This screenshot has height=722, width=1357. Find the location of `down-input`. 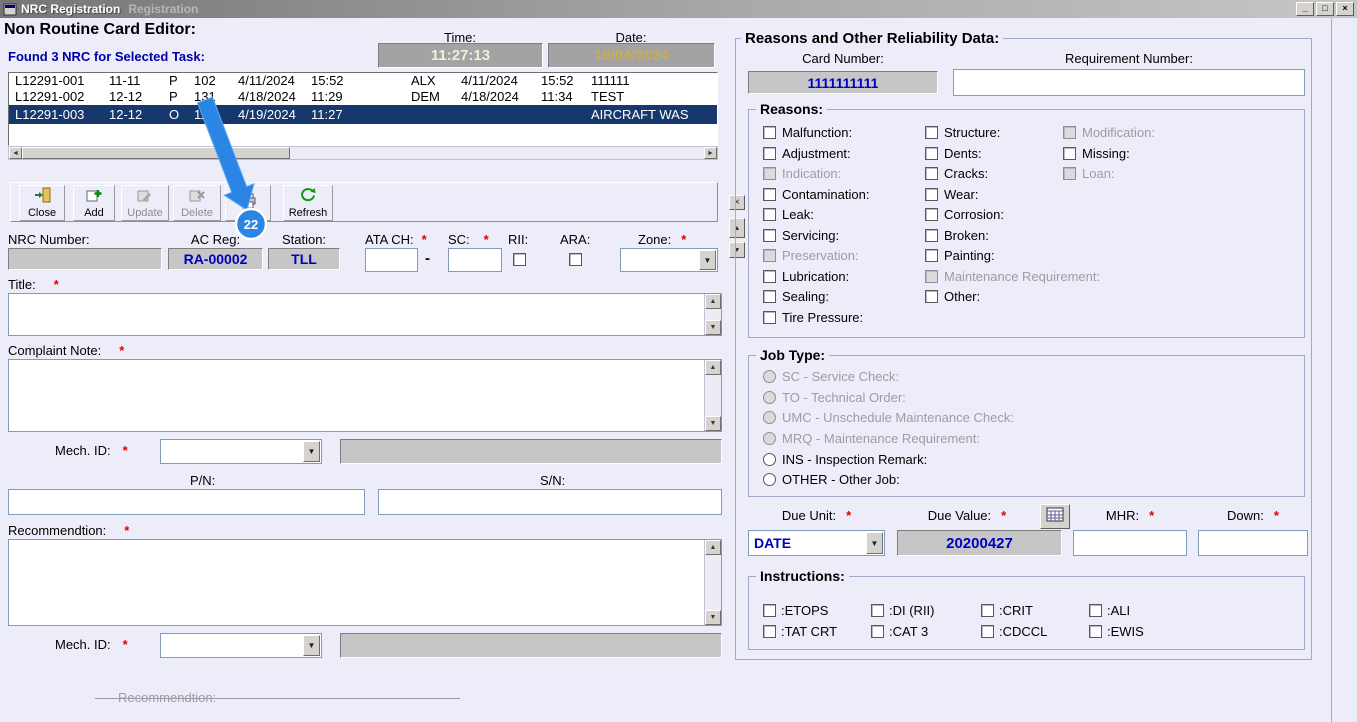

down-input is located at coordinates (1253, 543).